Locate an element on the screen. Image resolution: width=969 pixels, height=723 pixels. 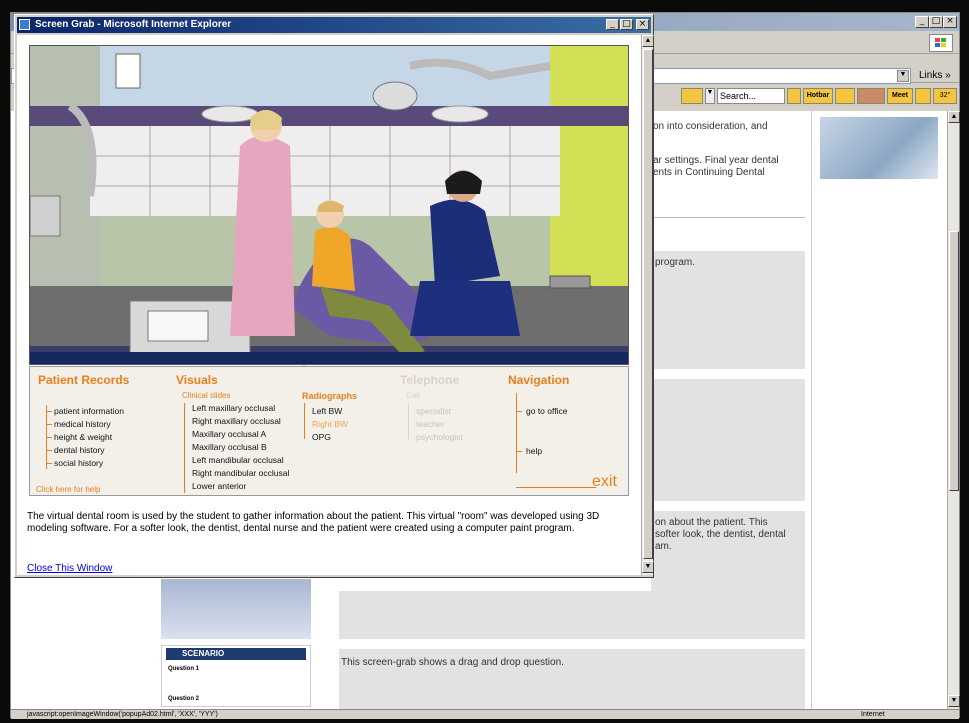
right-bw-link: Right BW is located at coordinates (330, 424).